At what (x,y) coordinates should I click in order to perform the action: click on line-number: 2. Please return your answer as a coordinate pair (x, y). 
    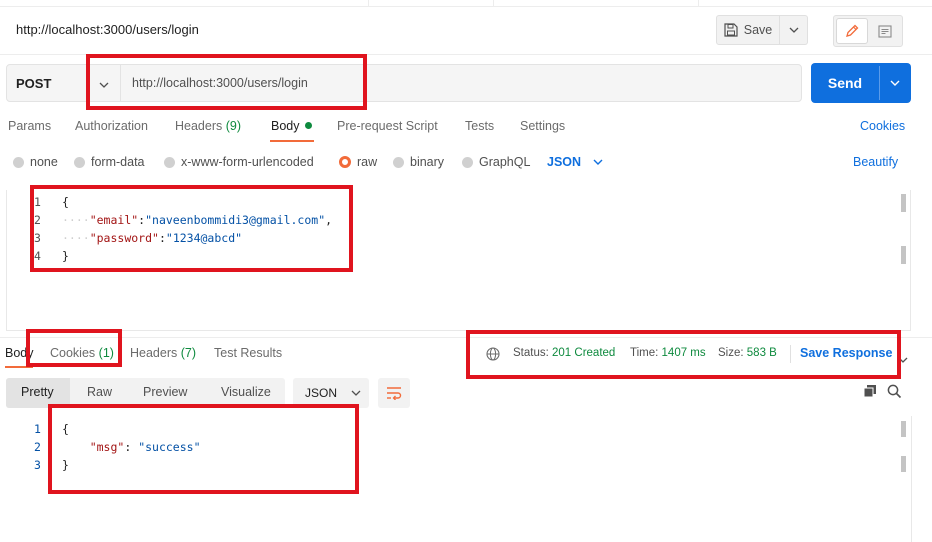
    Looking at the image, I should click on (37, 447).